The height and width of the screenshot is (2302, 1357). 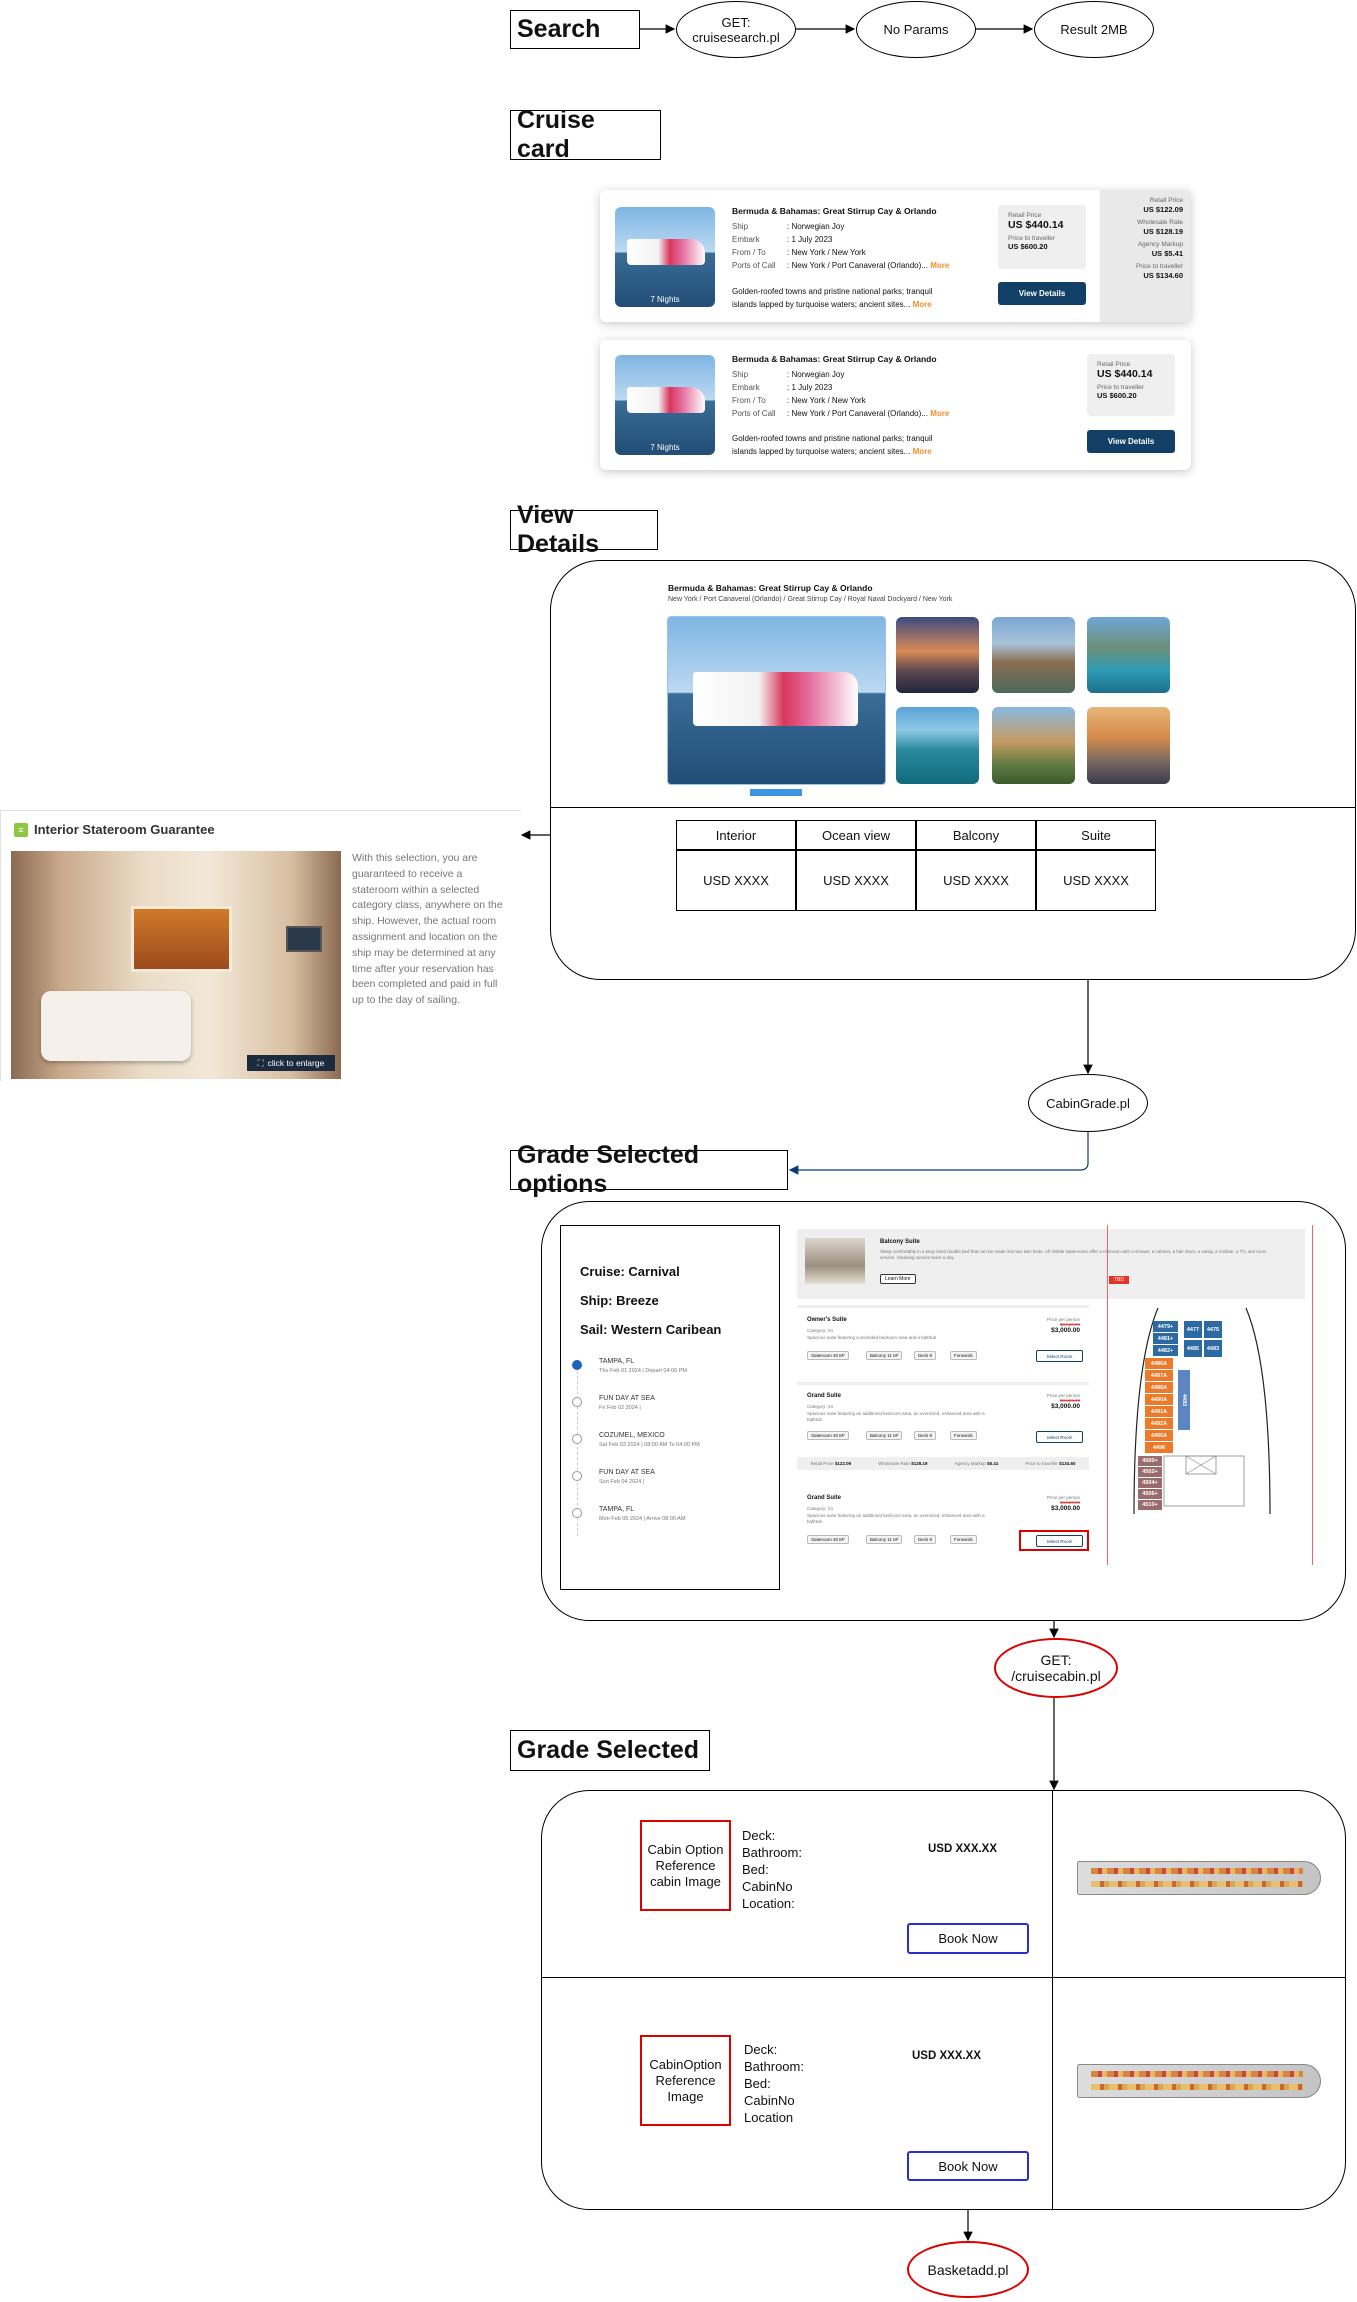 I want to click on cabin-cell: 4504+, so click(x=1150, y=1483).